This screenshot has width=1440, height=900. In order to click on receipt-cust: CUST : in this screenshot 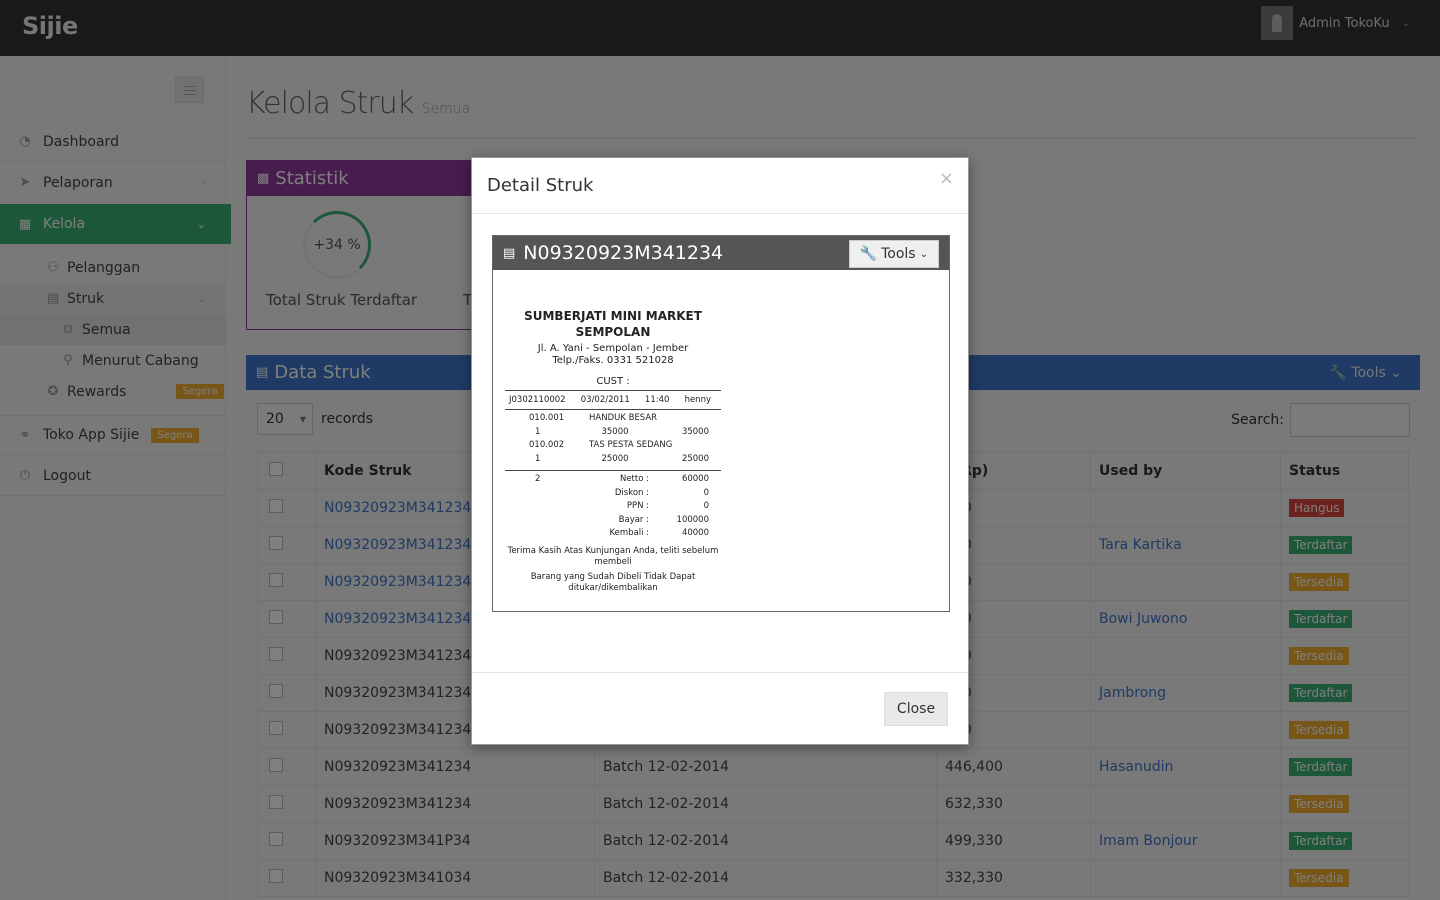, I will do `click(613, 381)`.